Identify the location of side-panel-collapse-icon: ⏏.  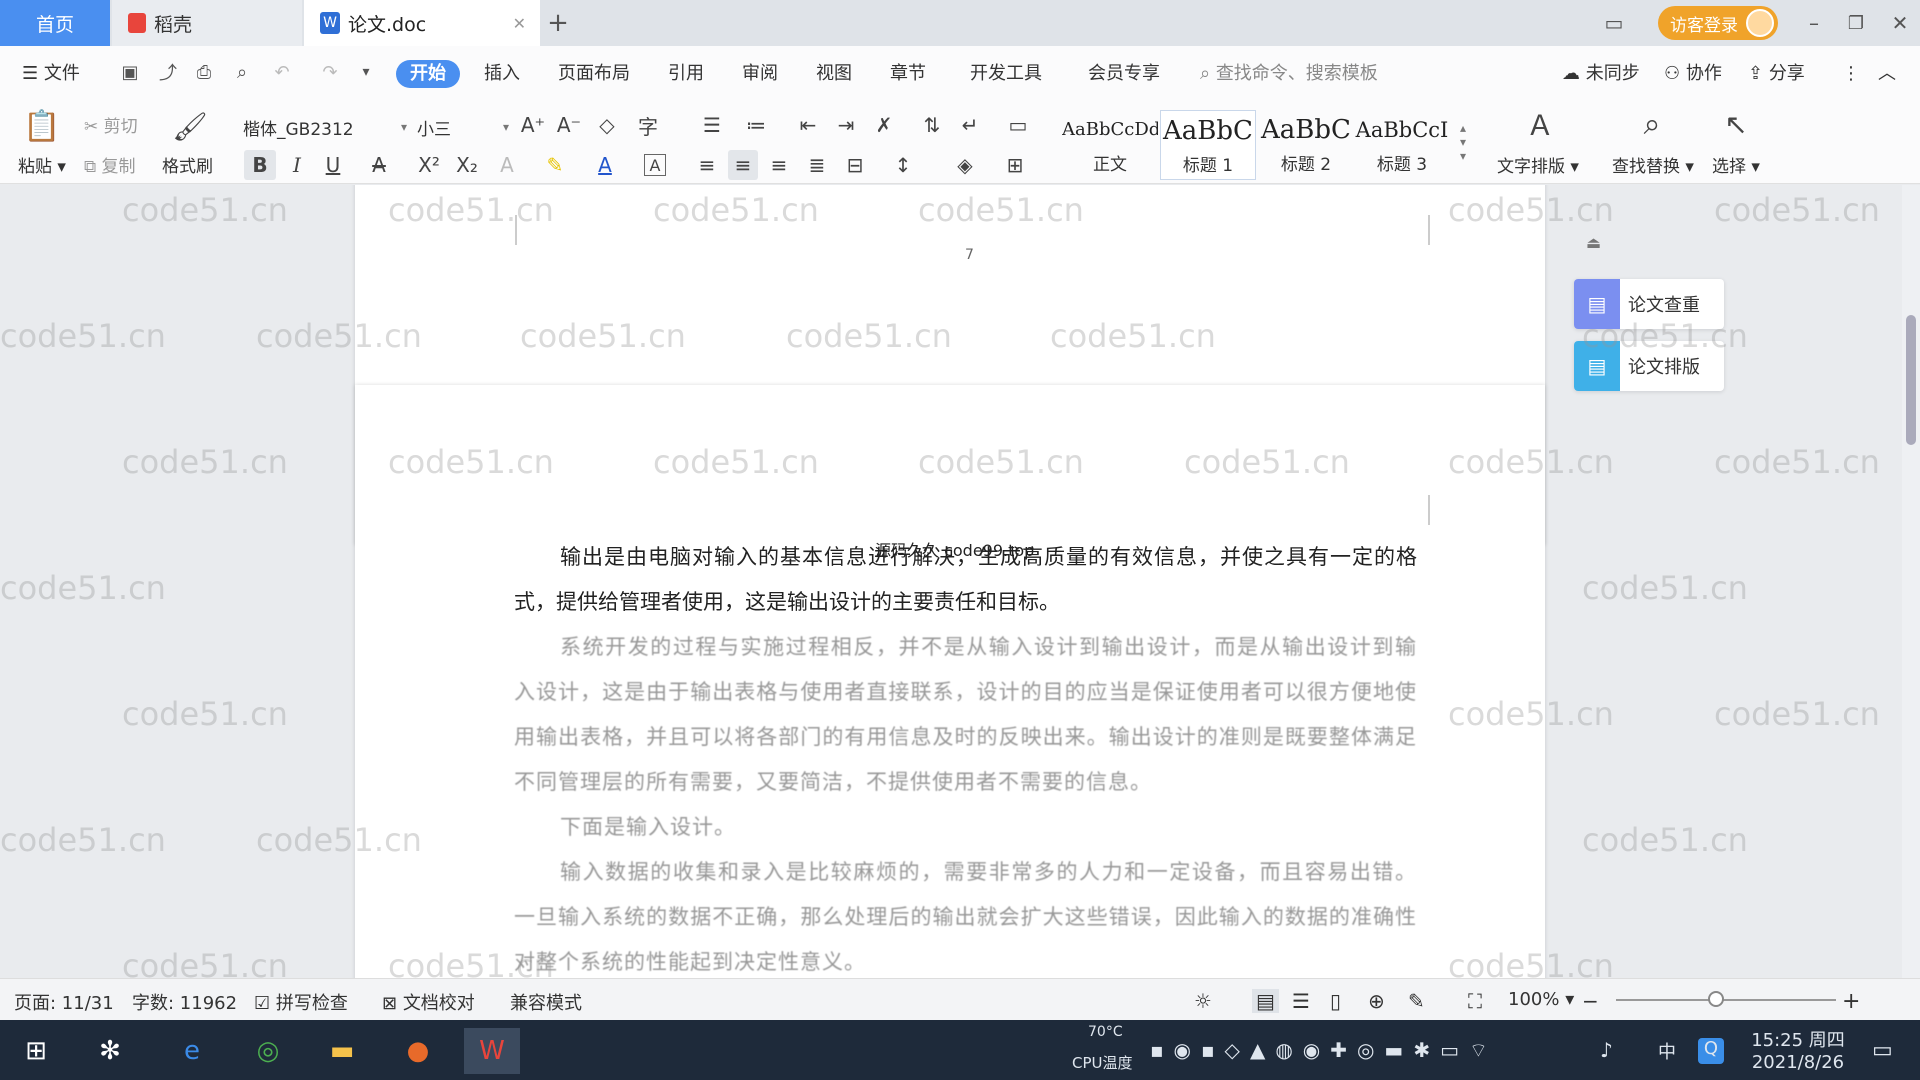
(1596, 243).